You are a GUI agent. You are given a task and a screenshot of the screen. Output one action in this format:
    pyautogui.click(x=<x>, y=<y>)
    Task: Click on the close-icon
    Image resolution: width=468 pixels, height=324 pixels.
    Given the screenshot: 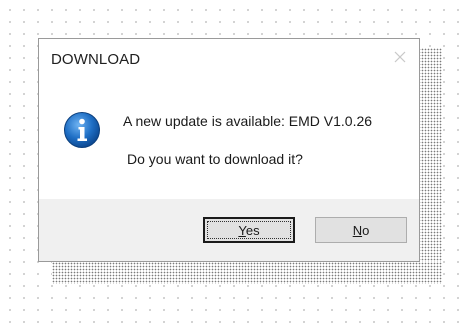 What is the action you would take?
    pyautogui.click(x=400, y=57)
    